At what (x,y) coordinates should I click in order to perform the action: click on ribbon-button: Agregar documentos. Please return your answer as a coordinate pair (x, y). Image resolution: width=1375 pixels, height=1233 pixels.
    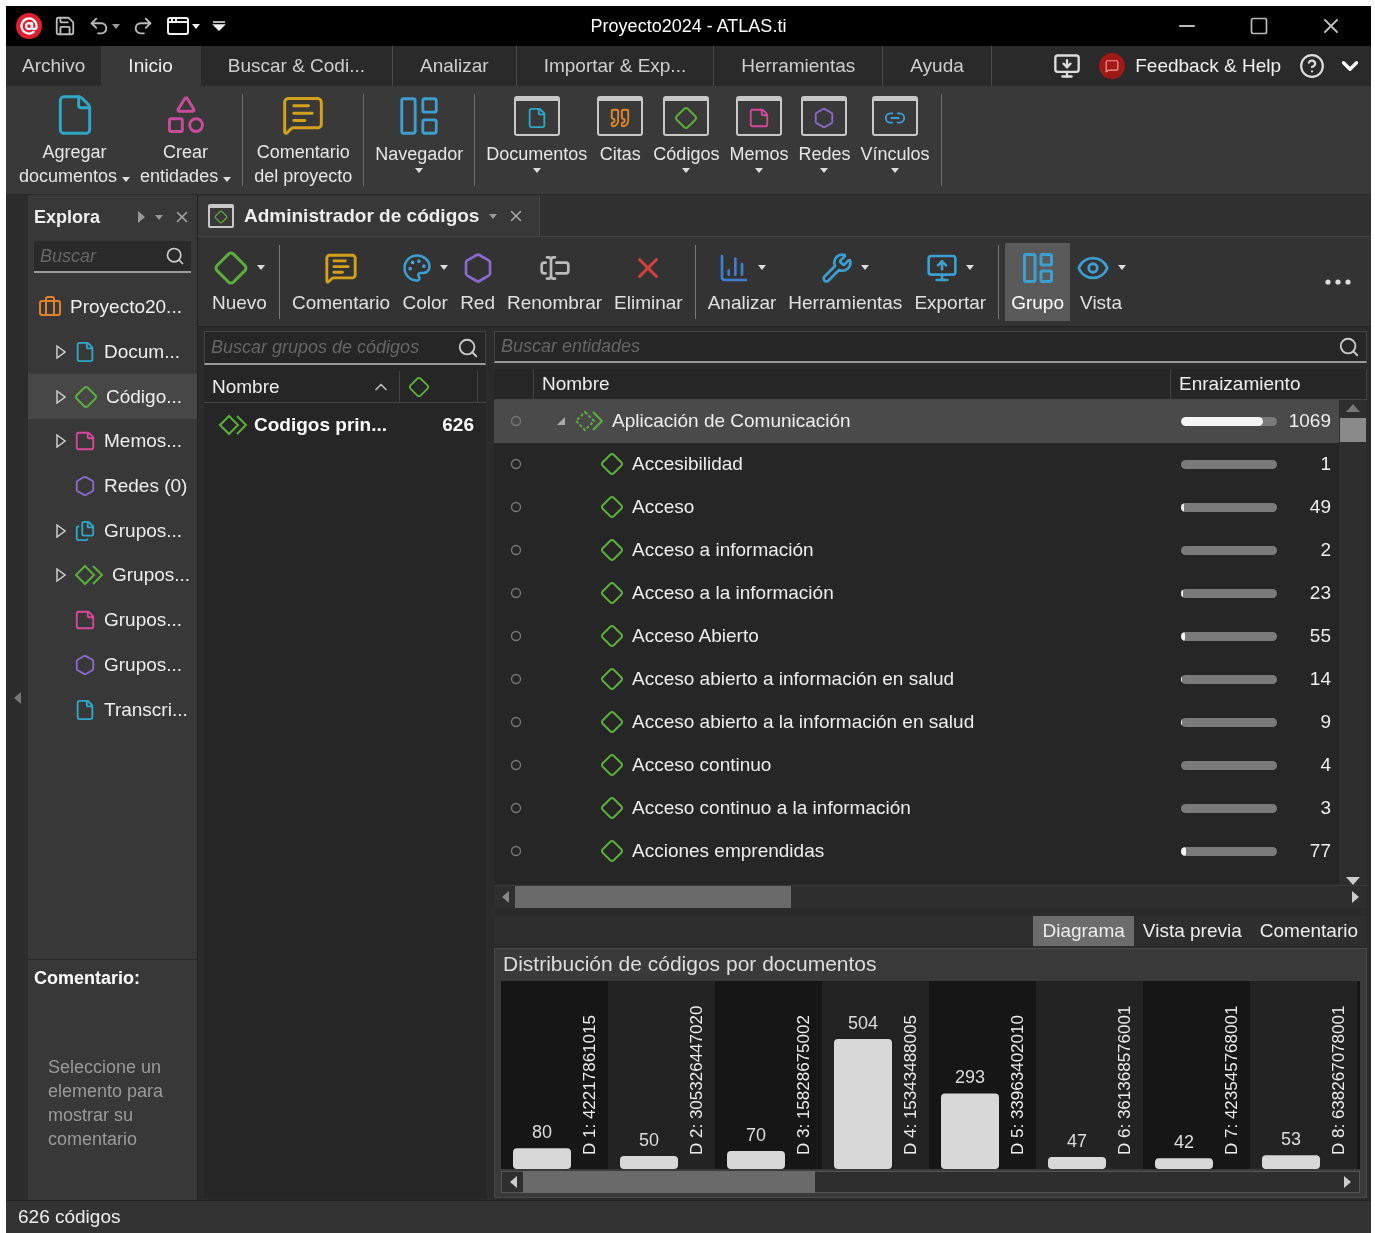
    Looking at the image, I should click on (75, 140).